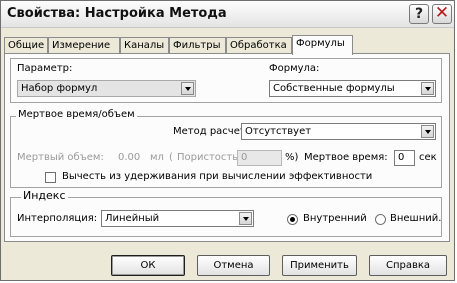  What do you see at coordinates (148, 265) in the screenshot?
I see `ok-button: ОК` at bounding box center [148, 265].